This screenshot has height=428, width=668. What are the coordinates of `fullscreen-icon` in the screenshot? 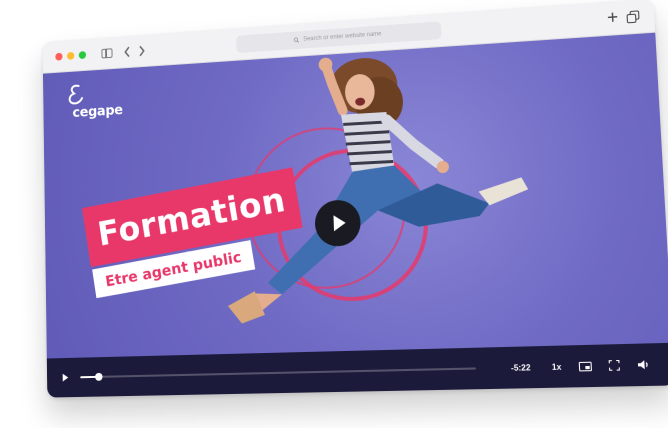 It's located at (614, 365).